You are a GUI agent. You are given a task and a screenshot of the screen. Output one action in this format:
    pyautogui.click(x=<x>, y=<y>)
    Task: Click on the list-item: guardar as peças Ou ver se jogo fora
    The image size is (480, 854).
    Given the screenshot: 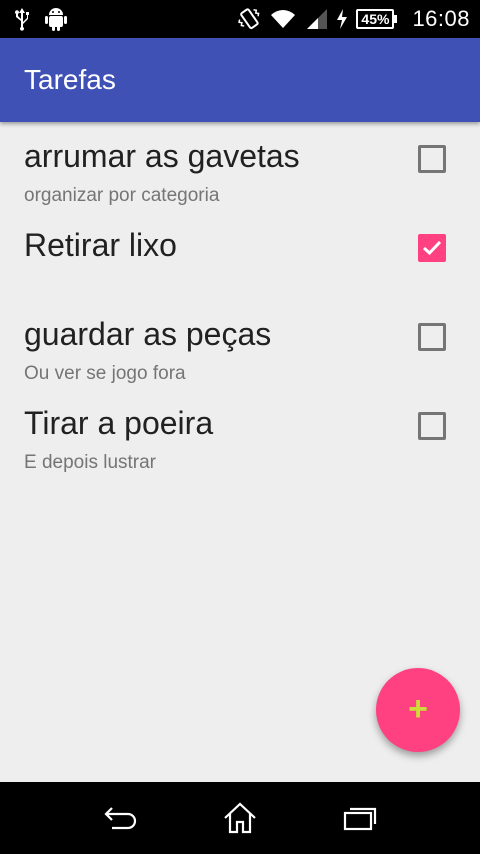 What is the action you would take?
    pyautogui.click(x=240, y=344)
    